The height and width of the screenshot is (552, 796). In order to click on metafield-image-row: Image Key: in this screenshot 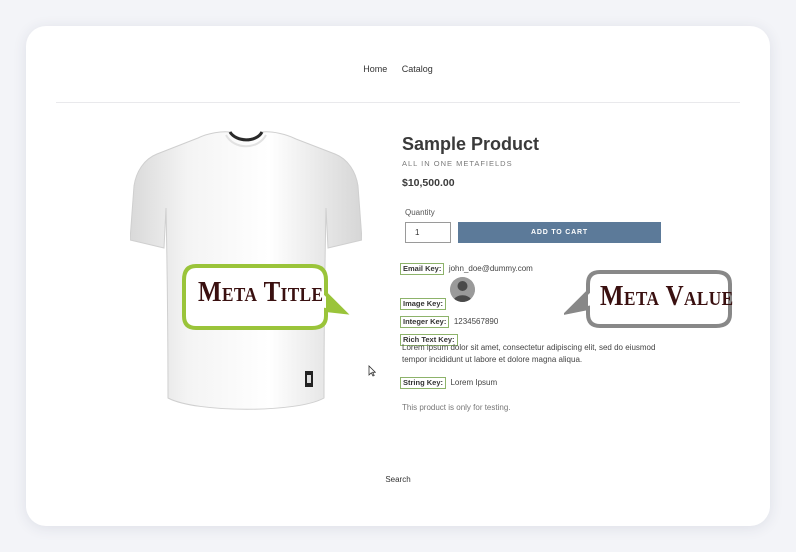, I will do `click(423, 302)`.